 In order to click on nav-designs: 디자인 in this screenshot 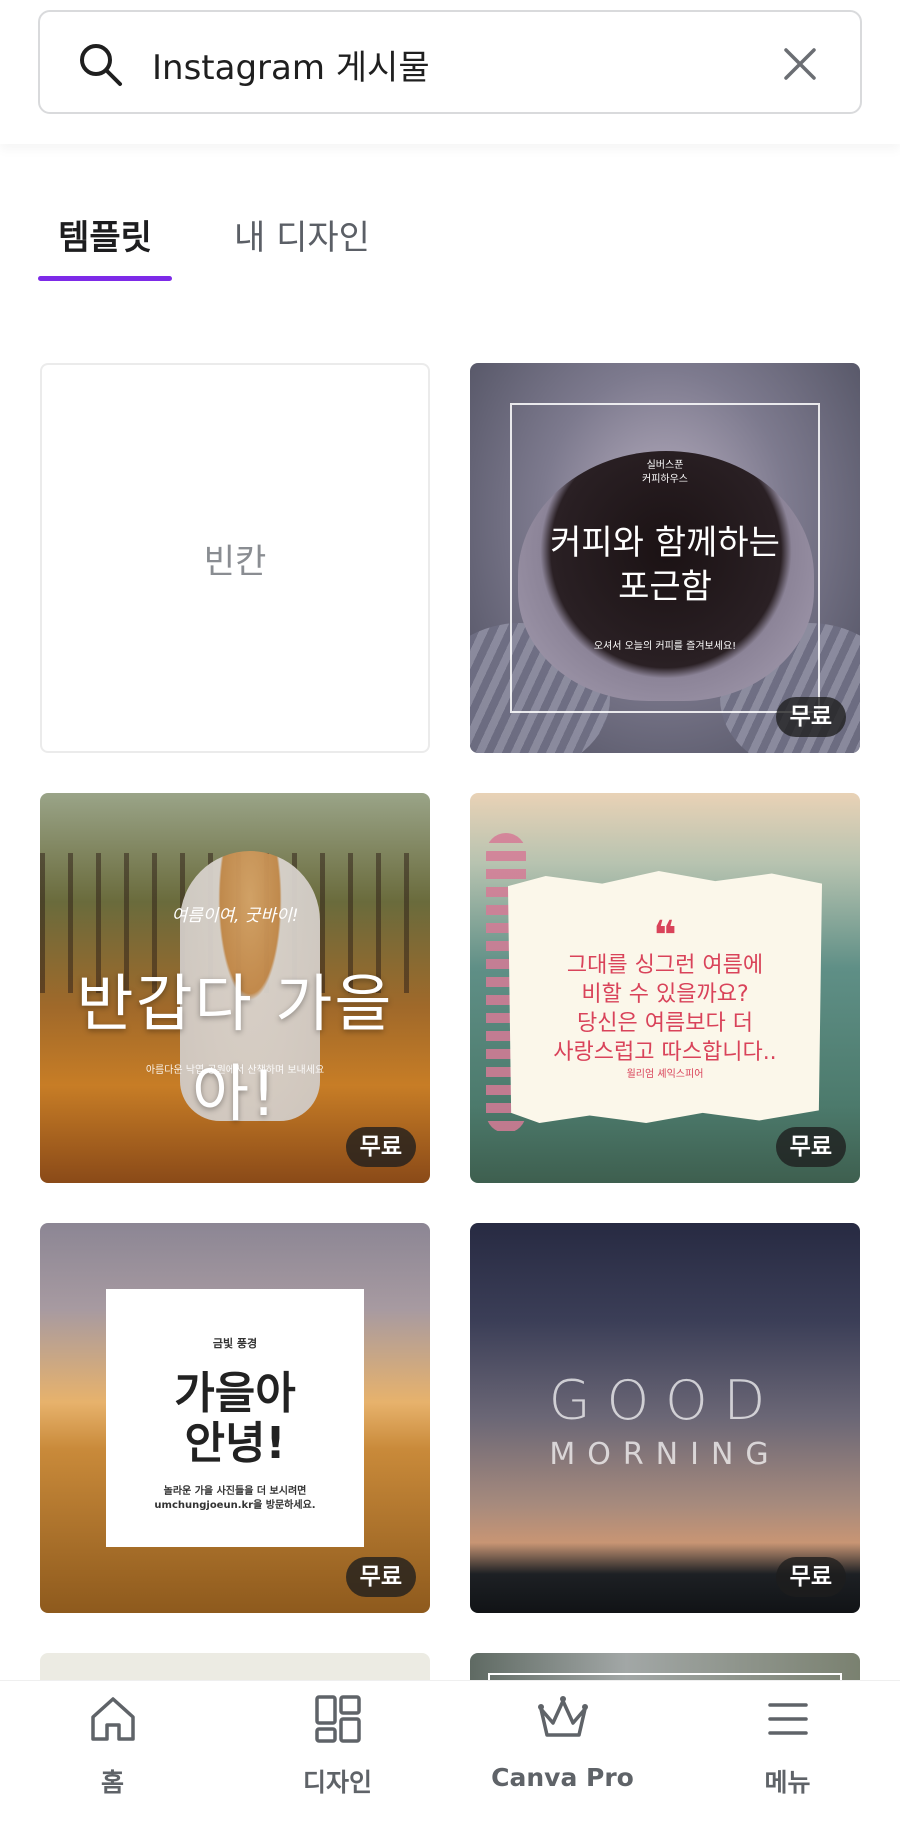, I will do `click(337, 1757)`.